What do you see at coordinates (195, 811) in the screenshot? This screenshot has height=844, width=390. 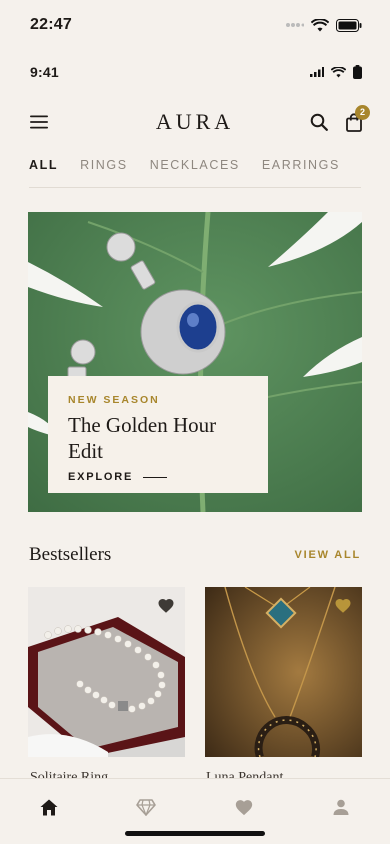 I see `bottom-tab-bar` at bounding box center [195, 811].